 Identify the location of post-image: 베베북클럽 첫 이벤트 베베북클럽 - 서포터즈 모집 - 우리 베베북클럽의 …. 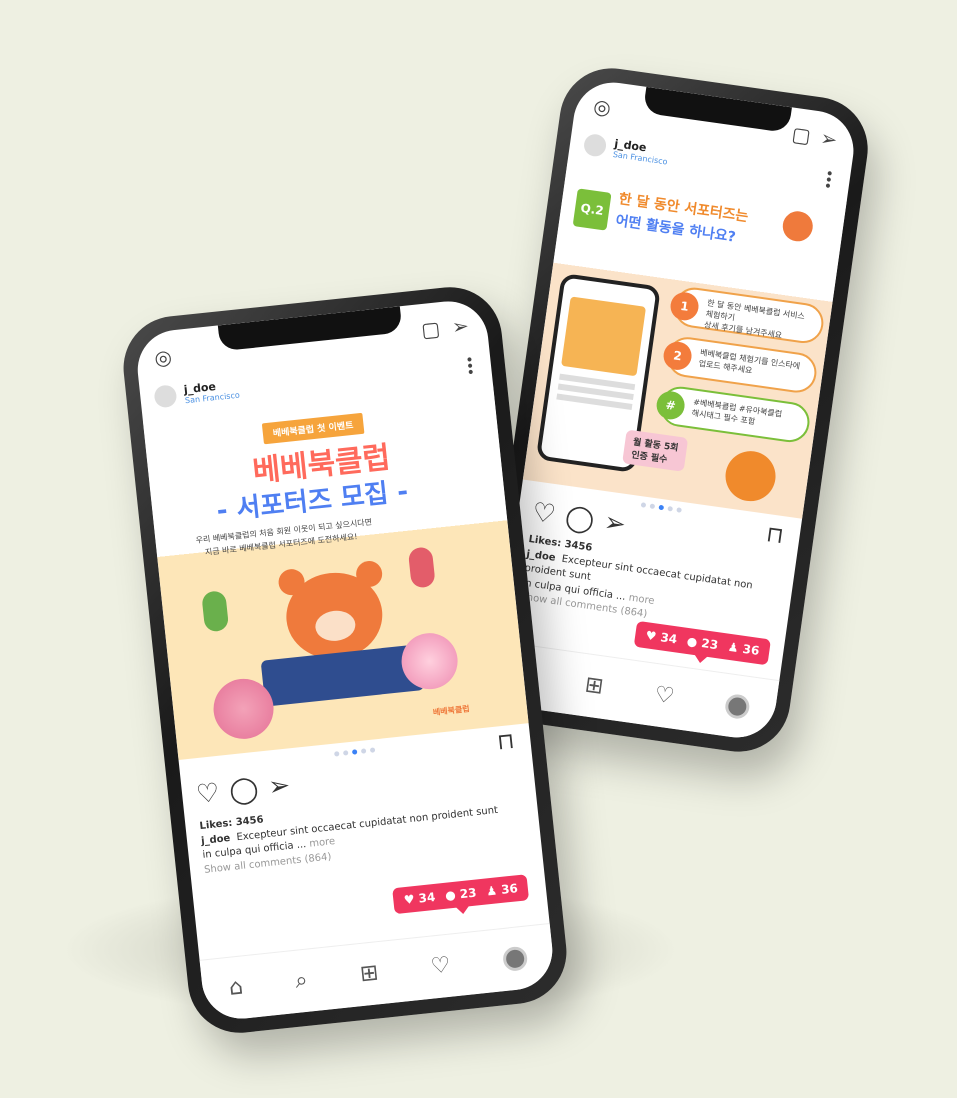
(335, 572).